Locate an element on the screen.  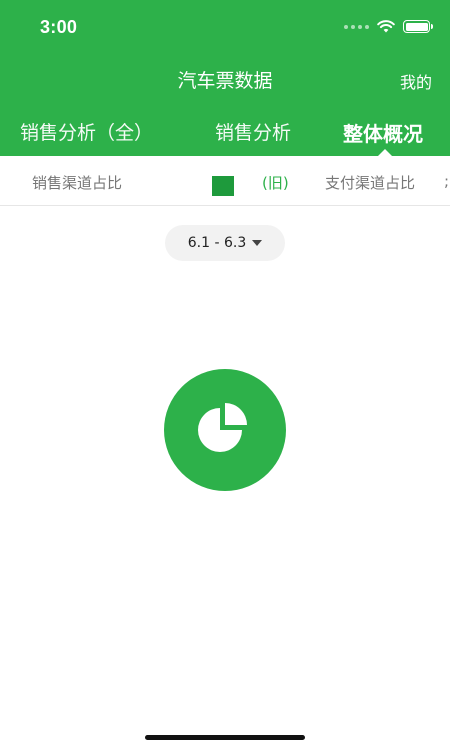
pie-chart-icon is located at coordinates (225, 430).